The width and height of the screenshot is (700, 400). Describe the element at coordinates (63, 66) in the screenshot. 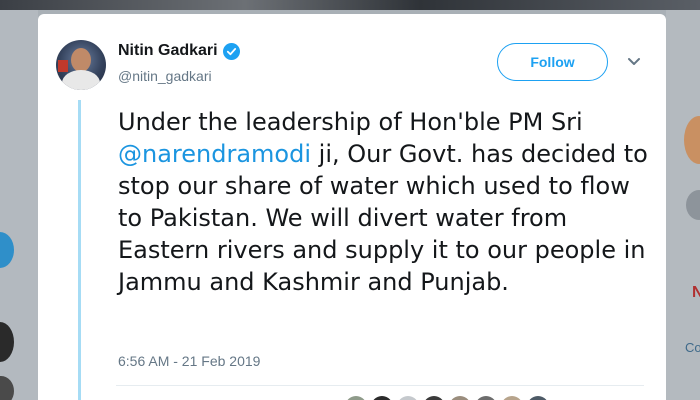

I see `avatar-detail` at that location.